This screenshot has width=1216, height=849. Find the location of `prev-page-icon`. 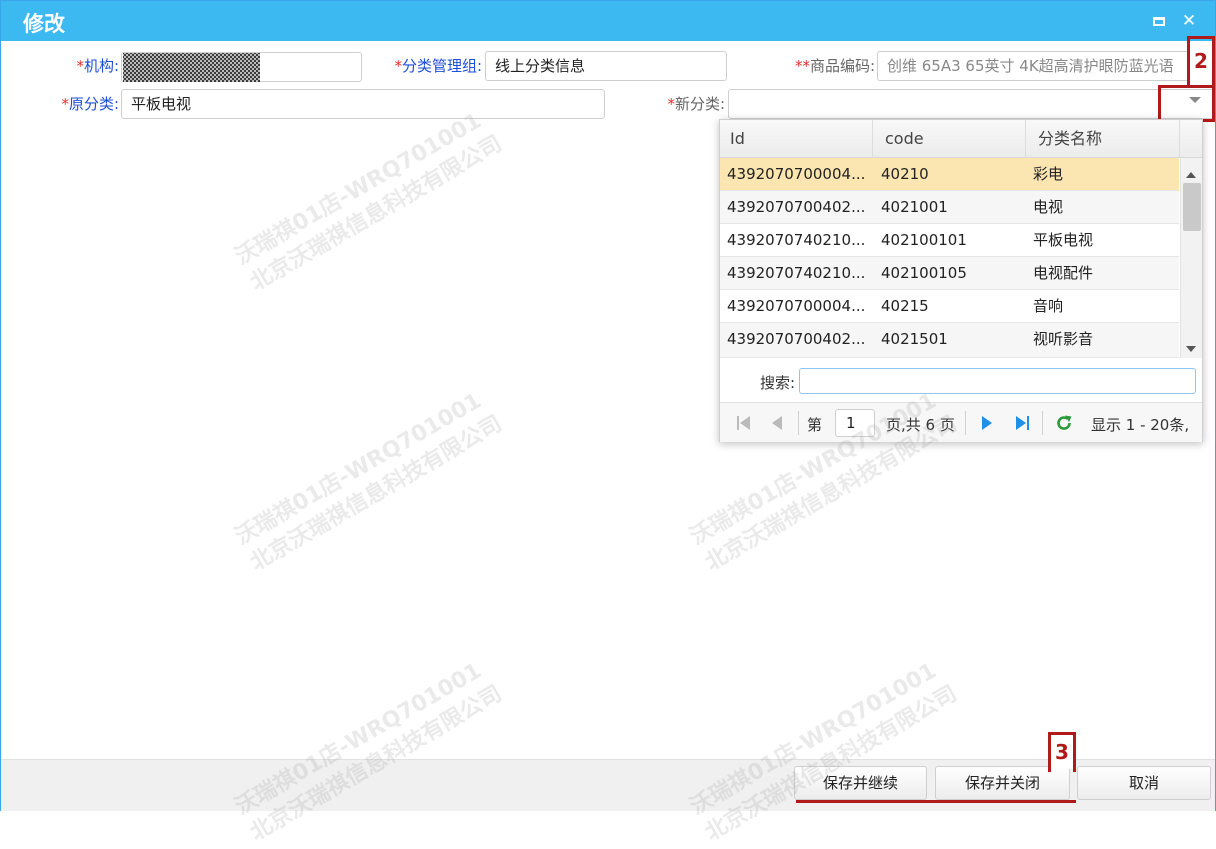

prev-page-icon is located at coordinates (777, 425).